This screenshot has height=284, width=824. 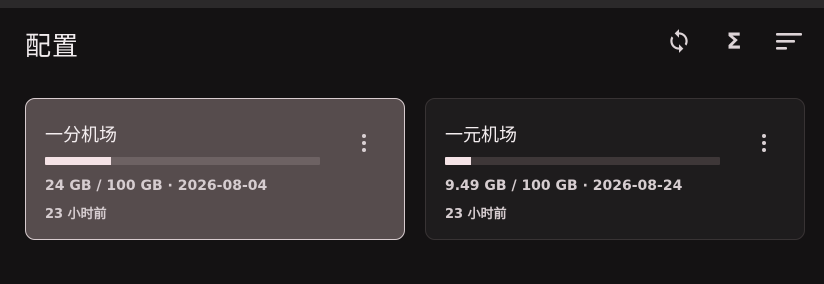 I want to click on profile-name: 一分机场, so click(x=81, y=135).